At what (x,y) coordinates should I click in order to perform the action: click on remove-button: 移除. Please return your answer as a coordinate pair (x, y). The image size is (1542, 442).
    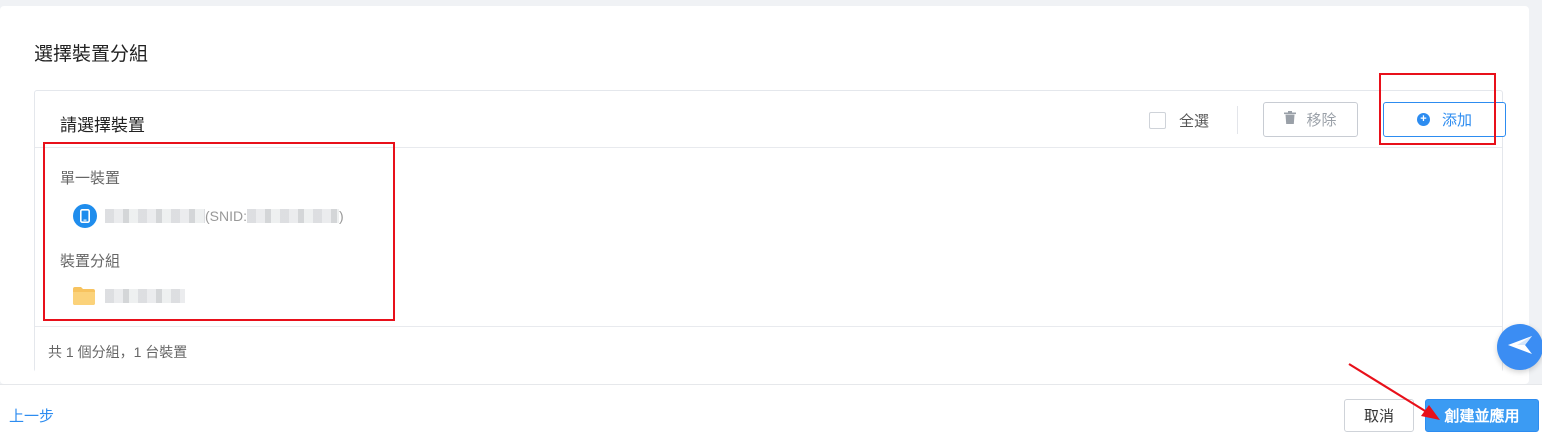
    Looking at the image, I should click on (1310, 119).